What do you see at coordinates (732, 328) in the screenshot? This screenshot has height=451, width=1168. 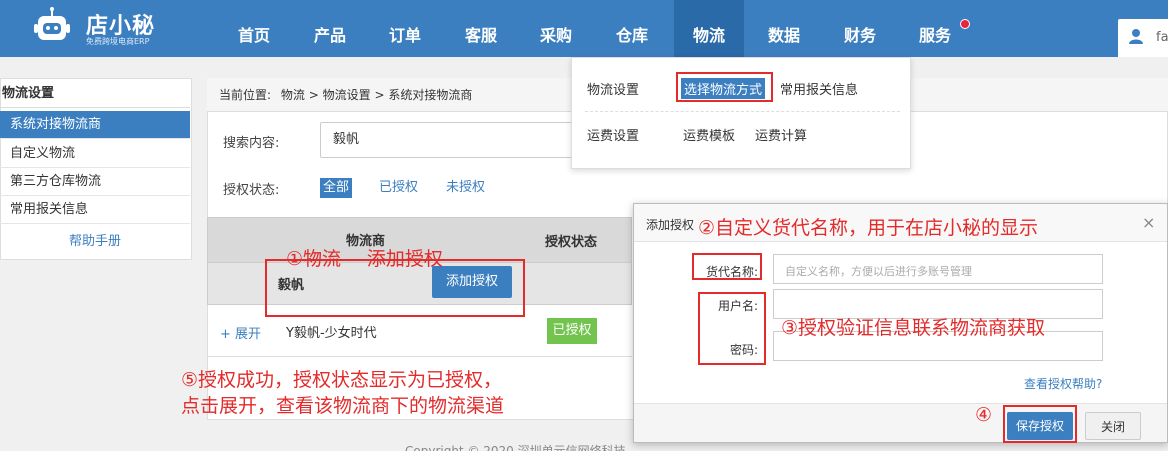 I see `annotation-box-credentials` at bounding box center [732, 328].